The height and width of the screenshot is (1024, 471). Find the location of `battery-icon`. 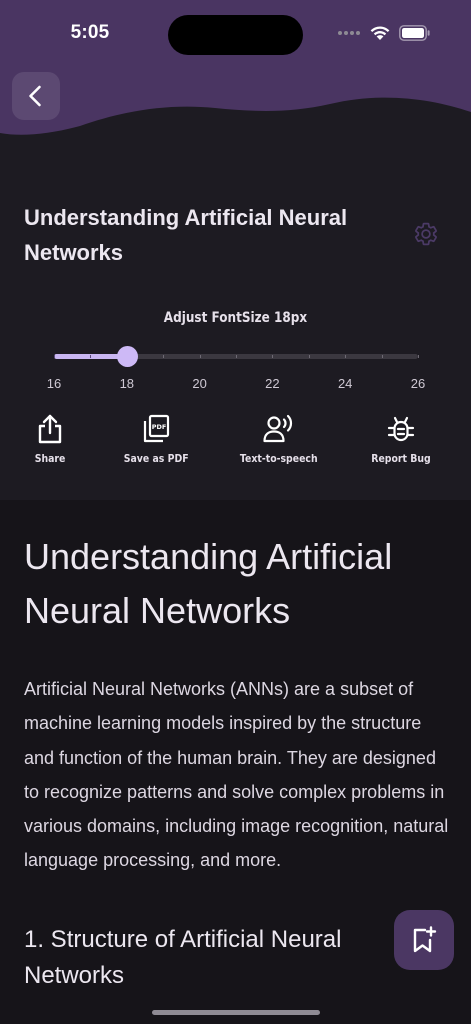

battery-icon is located at coordinates (414, 32).